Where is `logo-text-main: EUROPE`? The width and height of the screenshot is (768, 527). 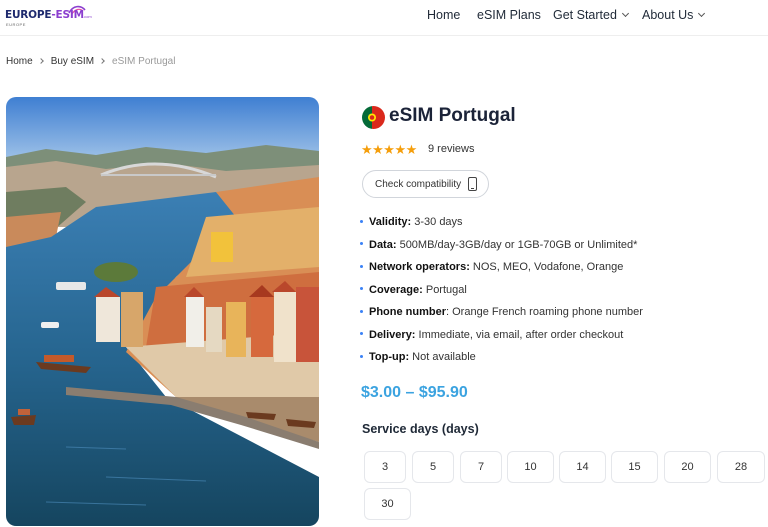 logo-text-main: EUROPE is located at coordinates (28, 15).